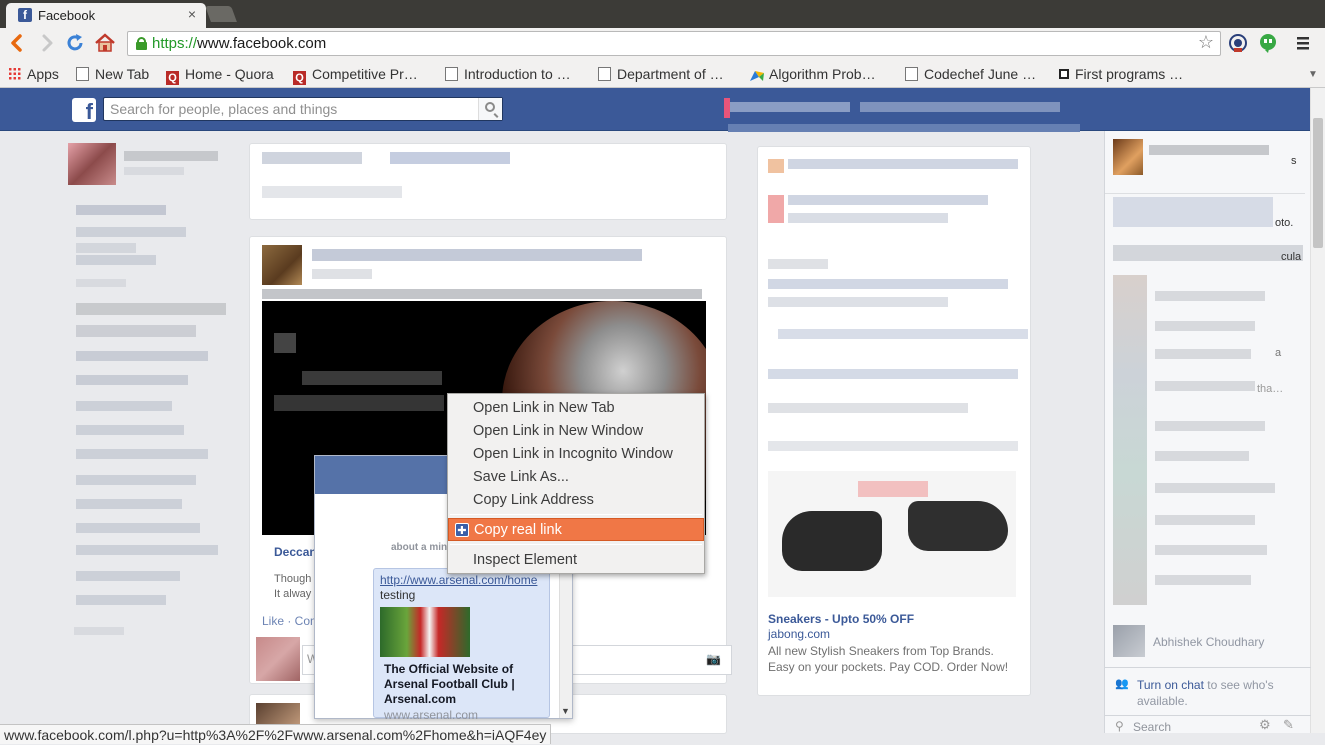  I want to click on chat-cut-text: s, so click(1294, 161).